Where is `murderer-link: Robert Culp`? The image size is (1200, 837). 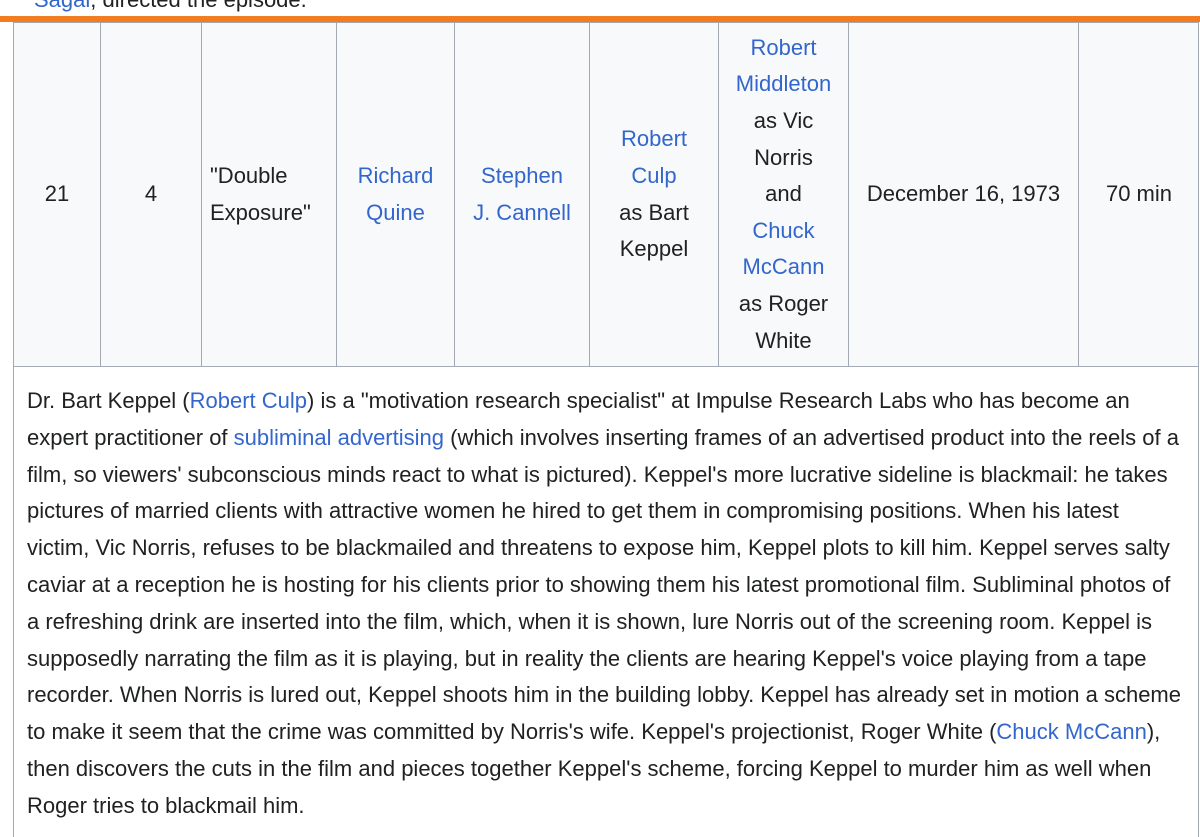 murderer-link: Robert Culp is located at coordinates (654, 157).